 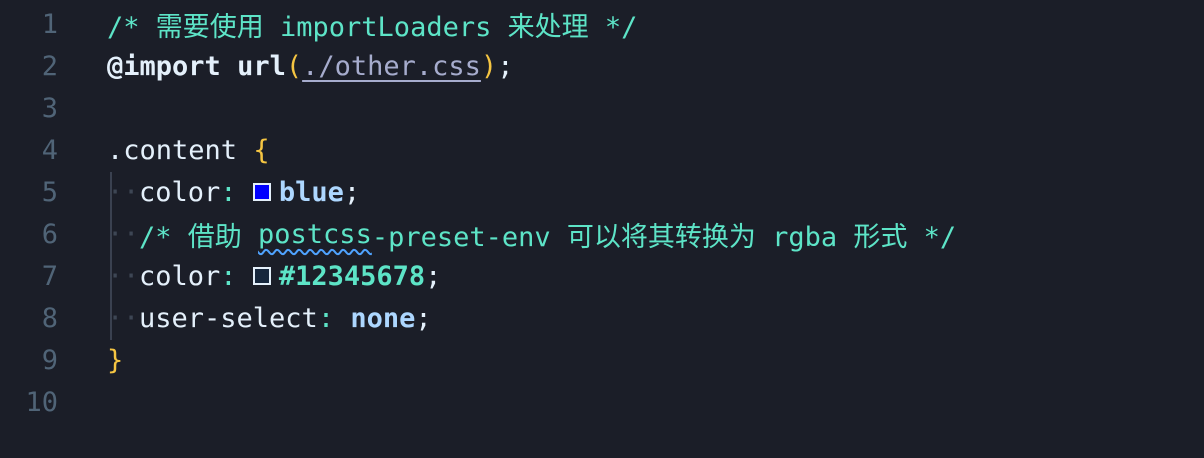 I want to click on close-paren: ), so click(x=489, y=66).